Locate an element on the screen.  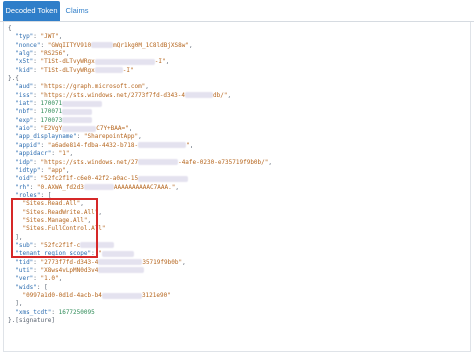
token-text: "0.AXWA_fd2d3 is located at coordinates (60, 187).